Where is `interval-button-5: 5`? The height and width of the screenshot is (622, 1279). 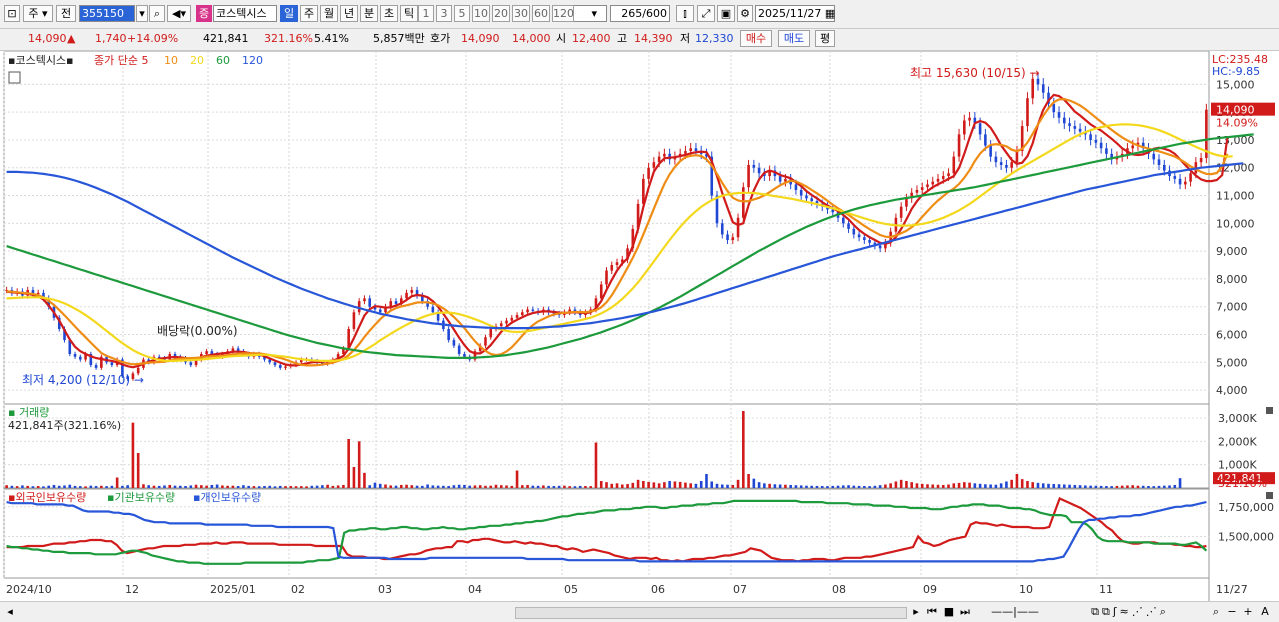 interval-button-5: 5 is located at coordinates (462, 13).